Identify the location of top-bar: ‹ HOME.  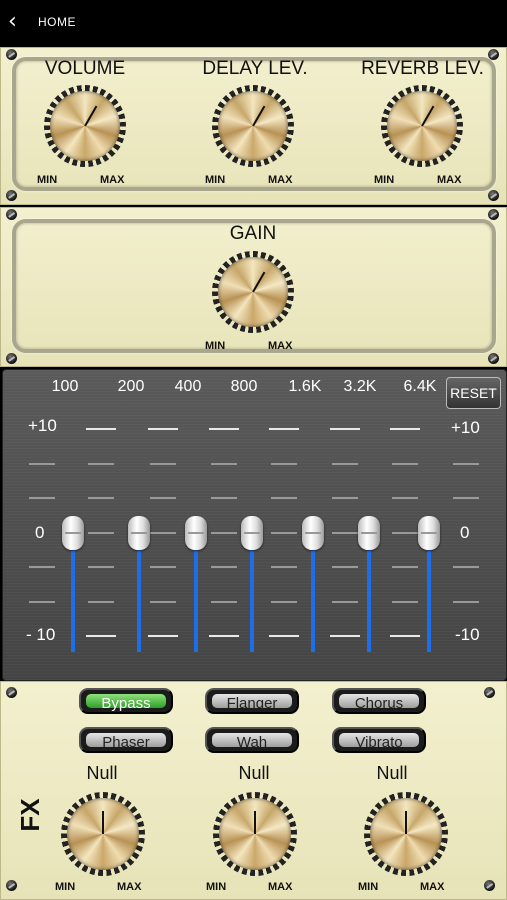
(253, 22).